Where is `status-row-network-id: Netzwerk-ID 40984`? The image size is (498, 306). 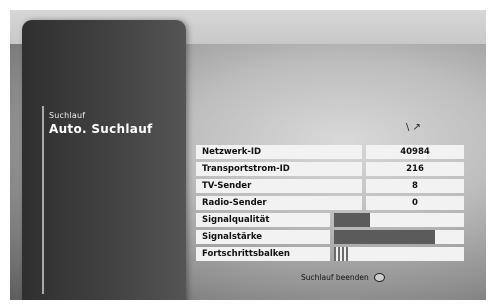
status-row-network-id: Netzwerk-ID 40984 is located at coordinates (331, 152).